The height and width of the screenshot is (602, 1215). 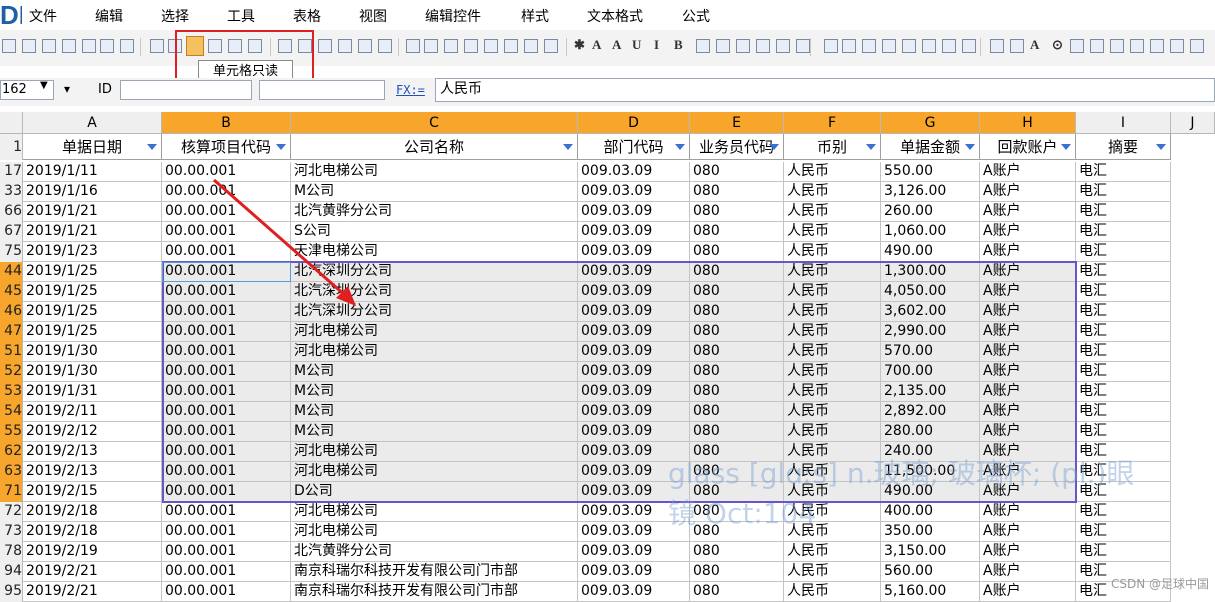 What do you see at coordinates (284, 242) in the screenshot?
I see `annotation-arrow` at bounding box center [284, 242].